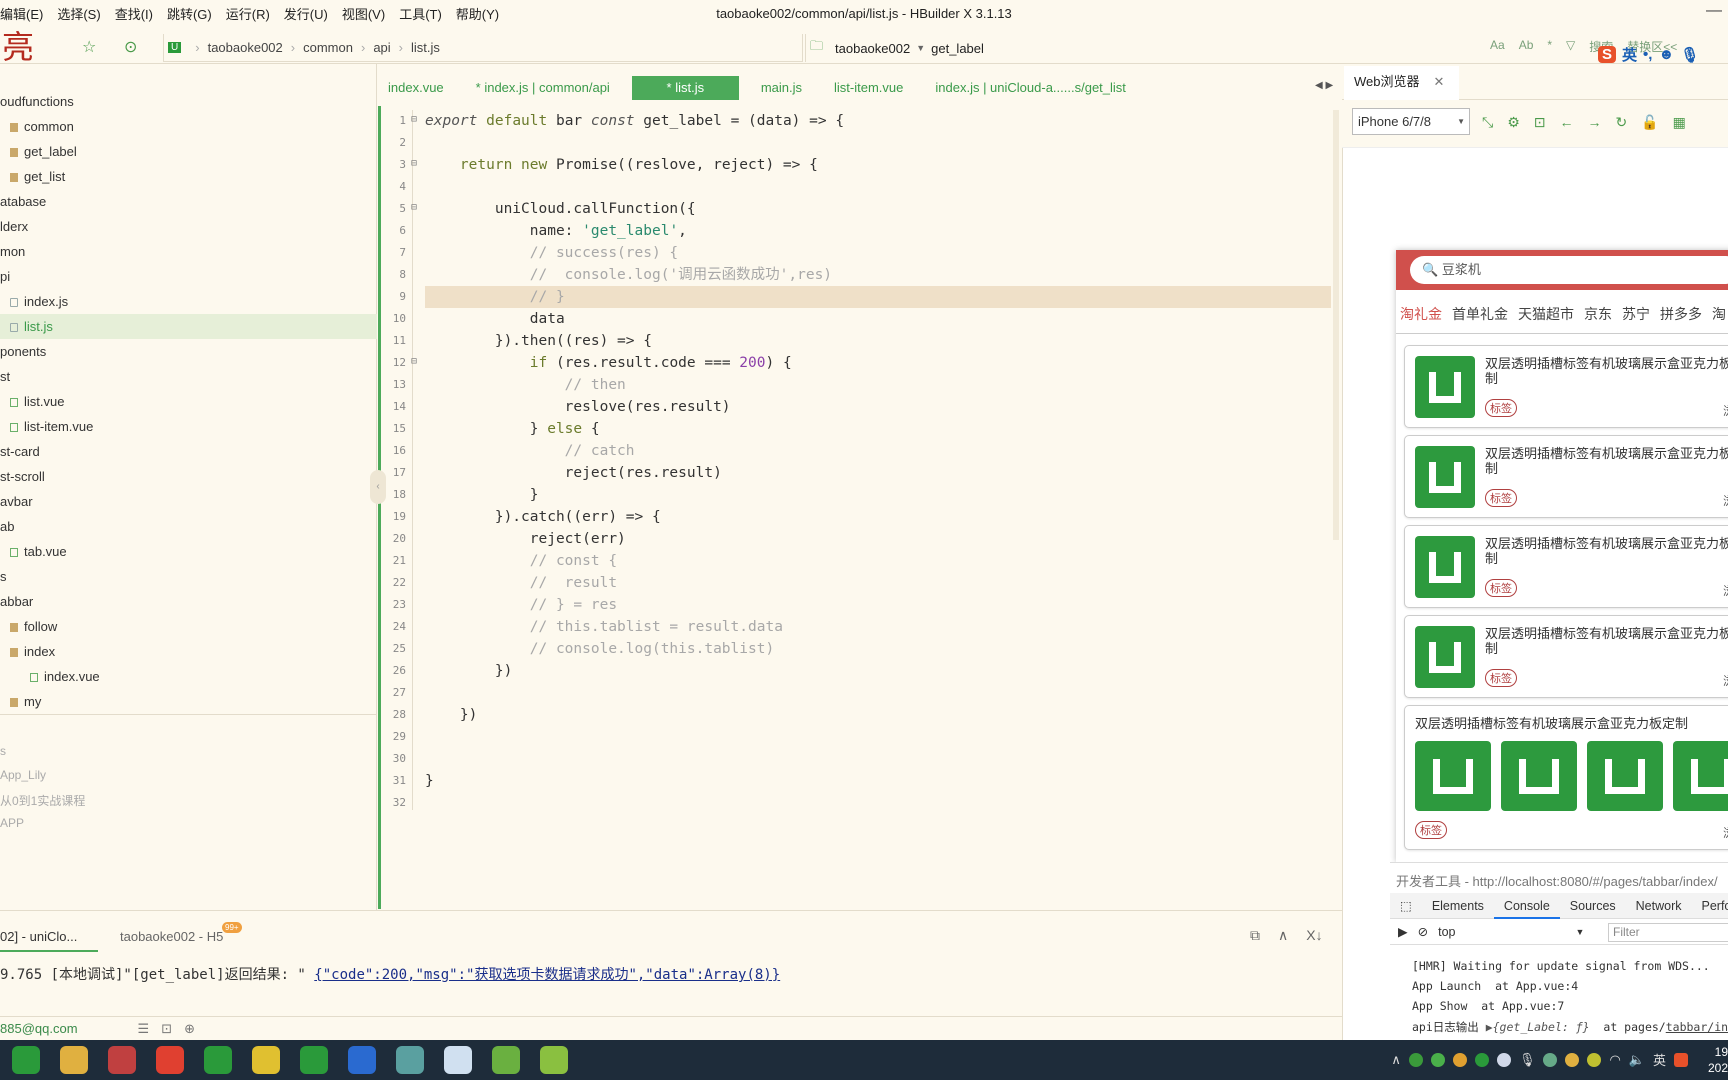  Describe the element at coordinates (188, 601) in the screenshot. I see `tree-item: abbar` at that location.